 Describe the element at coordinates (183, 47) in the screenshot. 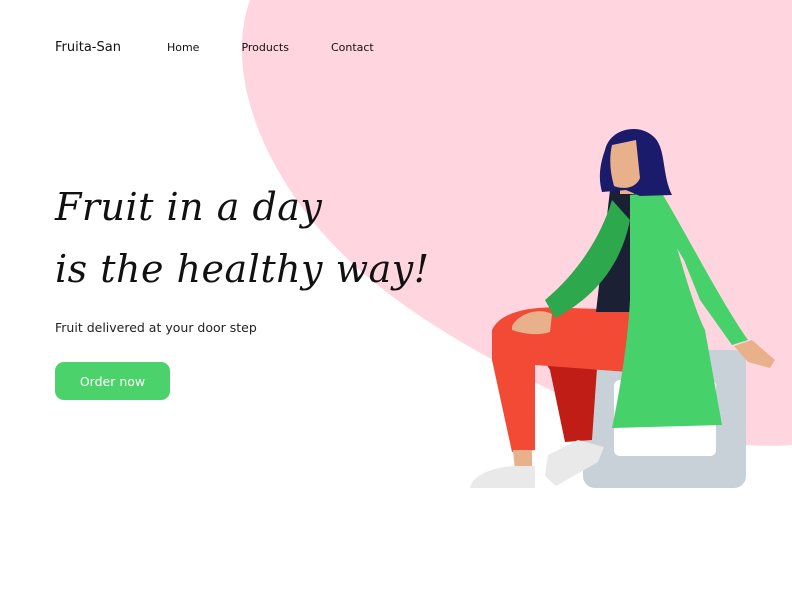

I see `nav-link-home: Home` at that location.